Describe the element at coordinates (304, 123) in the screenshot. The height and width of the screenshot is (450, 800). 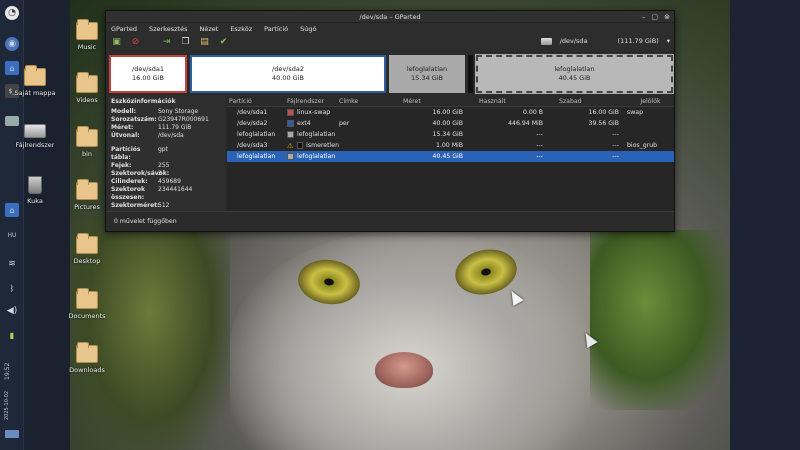
I see `filesystem-name: ext4` at that location.